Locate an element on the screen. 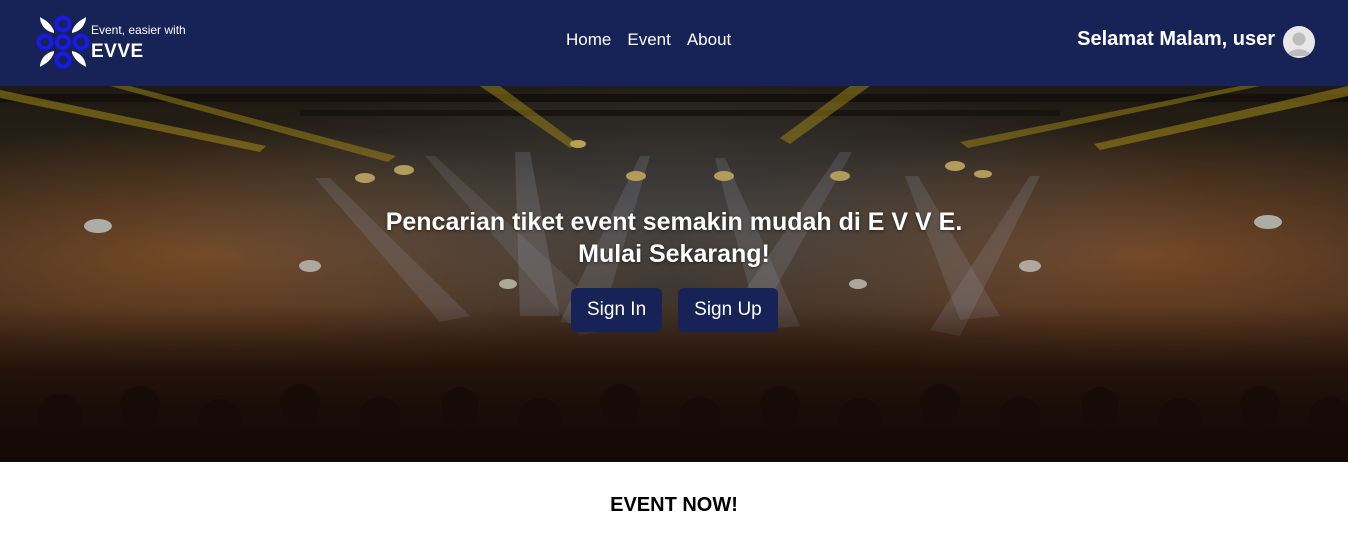 The width and height of the screenshot is (1348, 556). brand: Event, easier with EVVE is located at coordinates (121, 42).